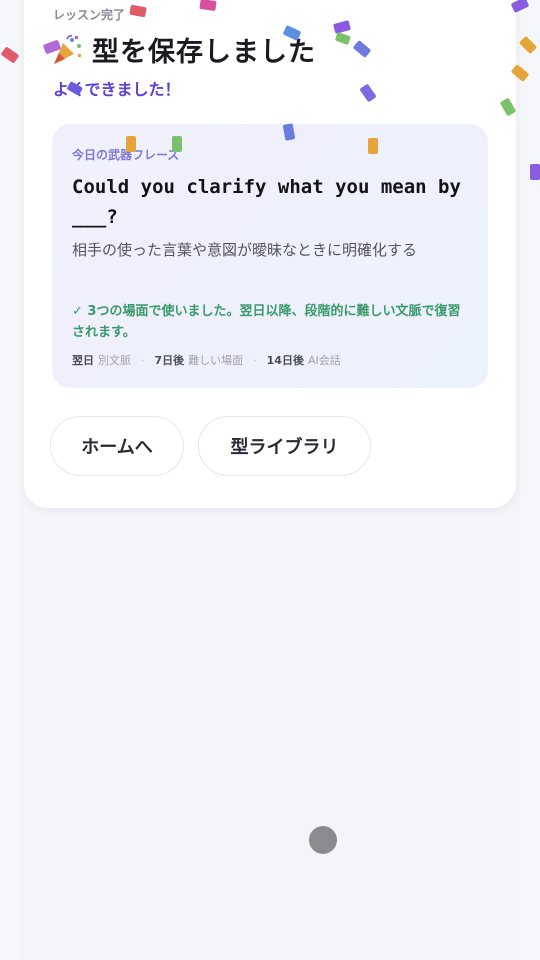 The image size is (540, 960). What do you see at coordinates (323, 840) in the screenshot?
I see `touch-cursor-indicator` at bounding box center [323, 840].